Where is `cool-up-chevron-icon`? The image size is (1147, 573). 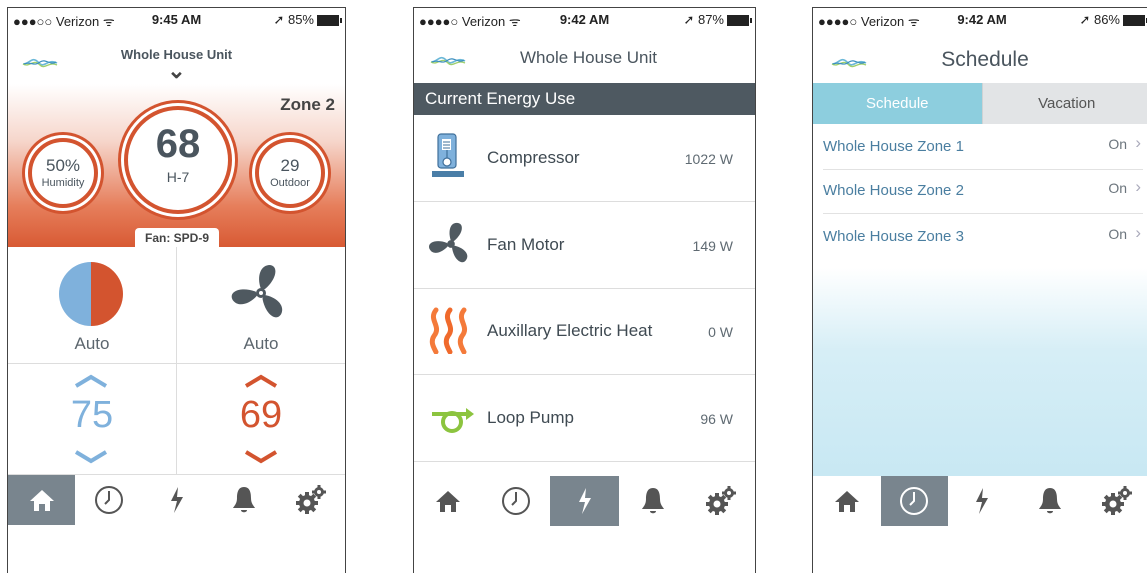 cool-up-chevron-icon is located at coordinates (91, 381).